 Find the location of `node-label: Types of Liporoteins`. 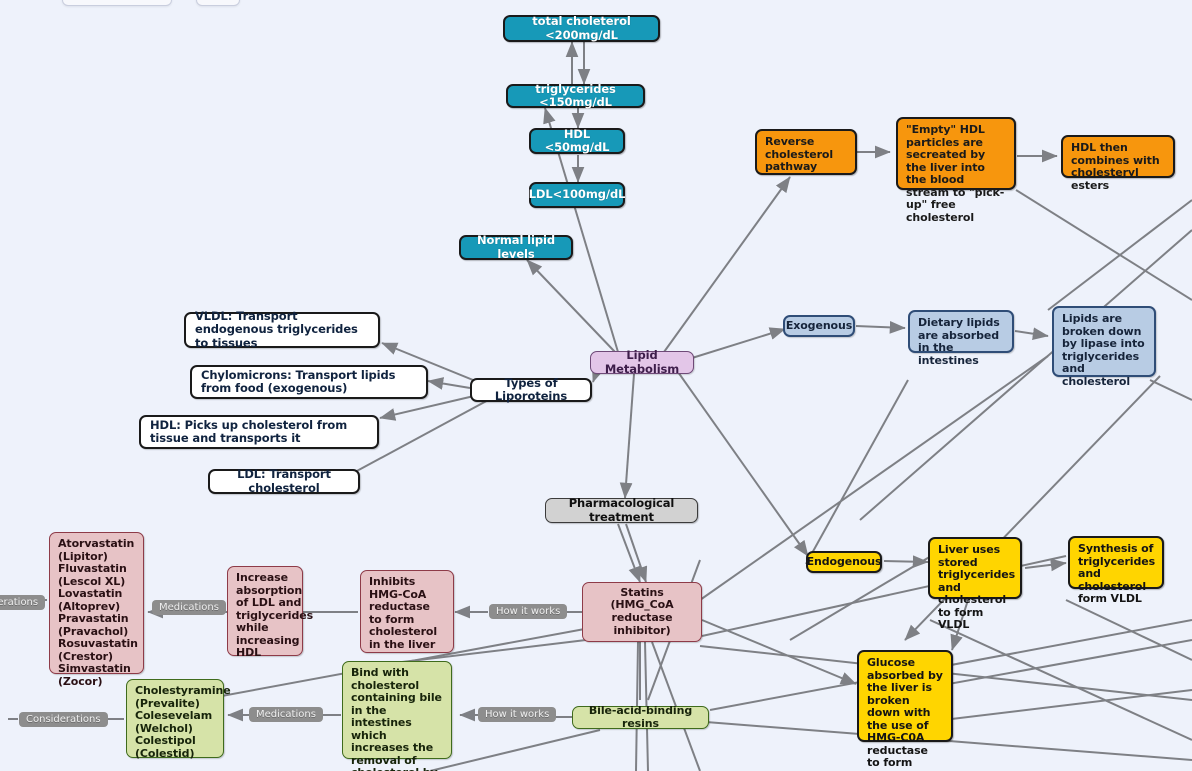

node-label: Types of Liporoteins is located at coordinates (531, 389).